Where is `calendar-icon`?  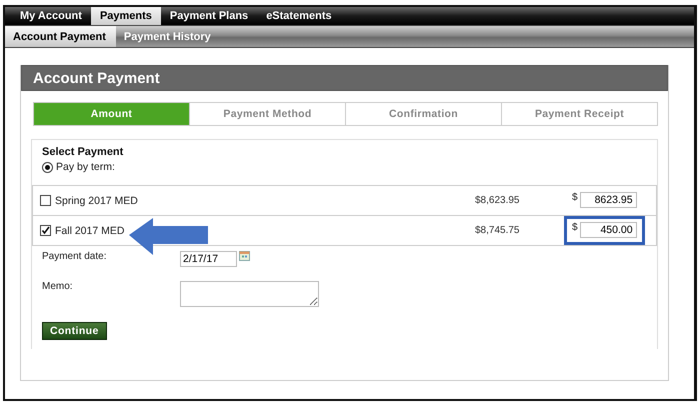 calendar-icon is located at coordinates (244, 256).